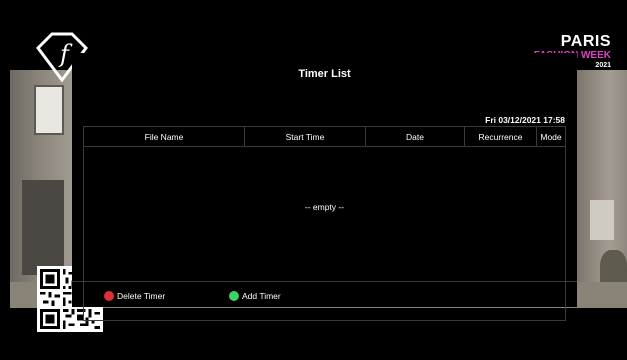 This screenshot has width=627, height=360. I want to click on building-window-right, so click(602, 220).